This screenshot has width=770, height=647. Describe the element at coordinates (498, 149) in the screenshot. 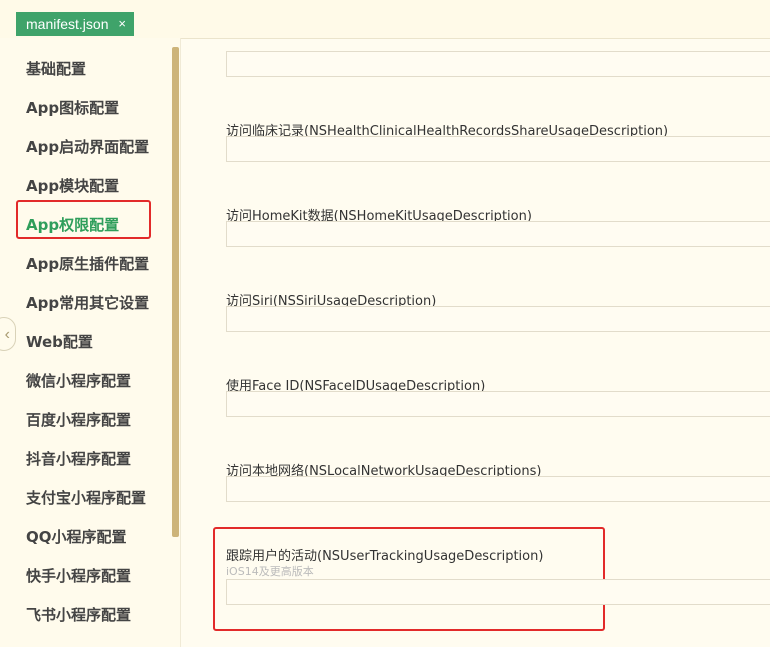

I see `input-clinical-records` at that location.